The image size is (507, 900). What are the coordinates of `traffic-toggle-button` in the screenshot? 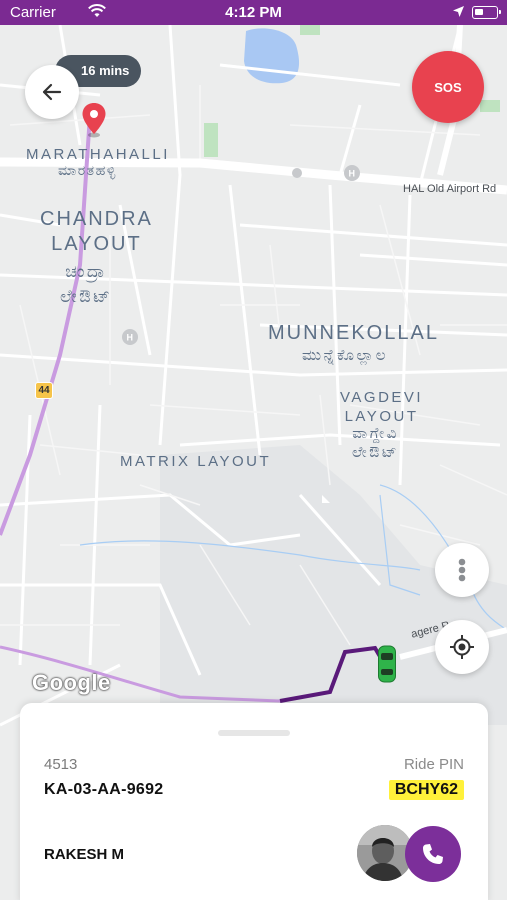 It's located at (462, 570).